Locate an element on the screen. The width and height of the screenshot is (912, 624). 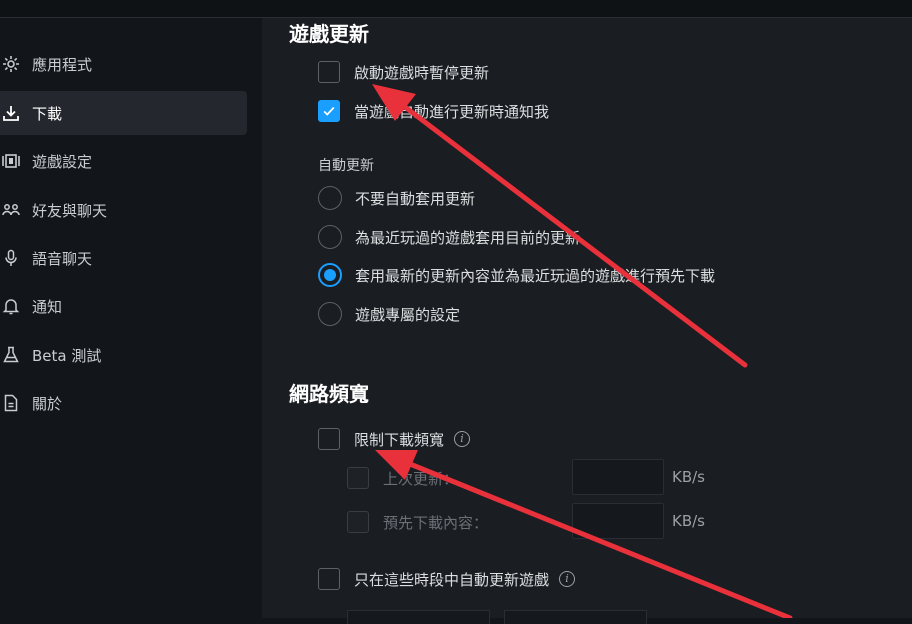
limit-download-label: 限制下載頻寬 is located at coordinates (399, 439).